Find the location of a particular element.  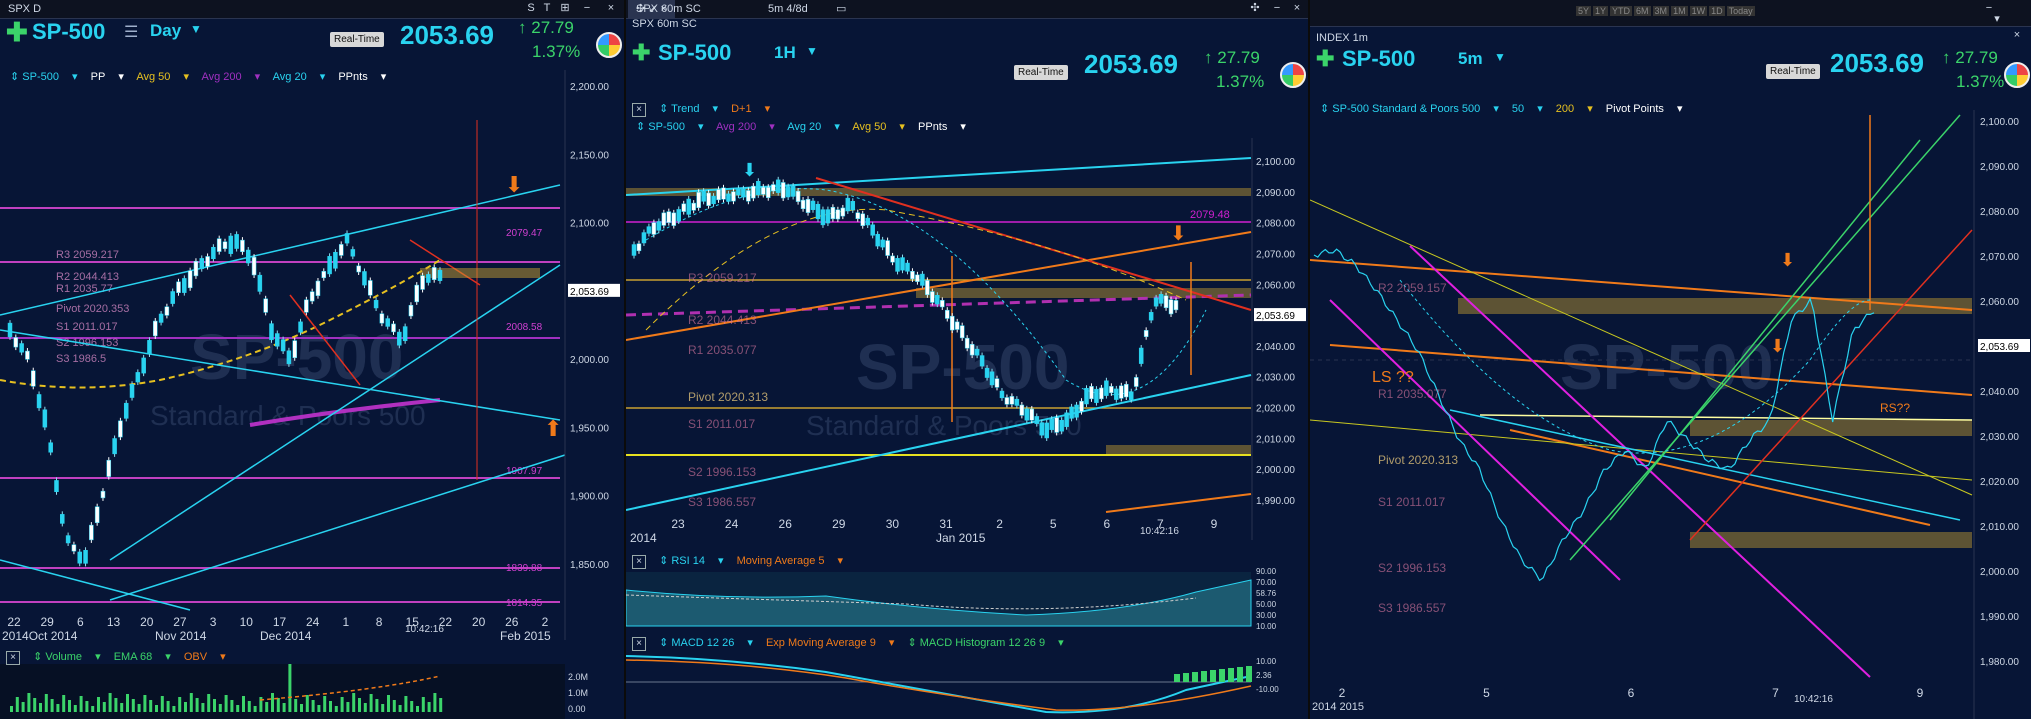

middle-rsi-label: ⇕ RSI 14 ▾ is located at coordinates (691, 561).